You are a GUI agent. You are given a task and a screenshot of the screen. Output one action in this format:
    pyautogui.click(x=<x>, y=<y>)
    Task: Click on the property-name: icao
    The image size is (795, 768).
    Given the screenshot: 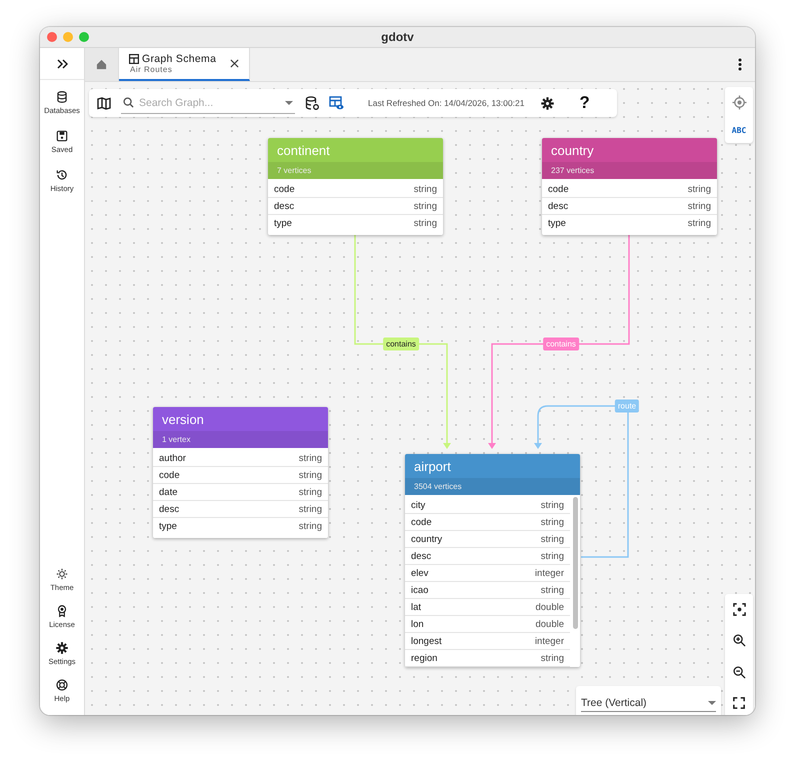 What is the action you would take?
    pyautogui.click(x=419, y=590)
    